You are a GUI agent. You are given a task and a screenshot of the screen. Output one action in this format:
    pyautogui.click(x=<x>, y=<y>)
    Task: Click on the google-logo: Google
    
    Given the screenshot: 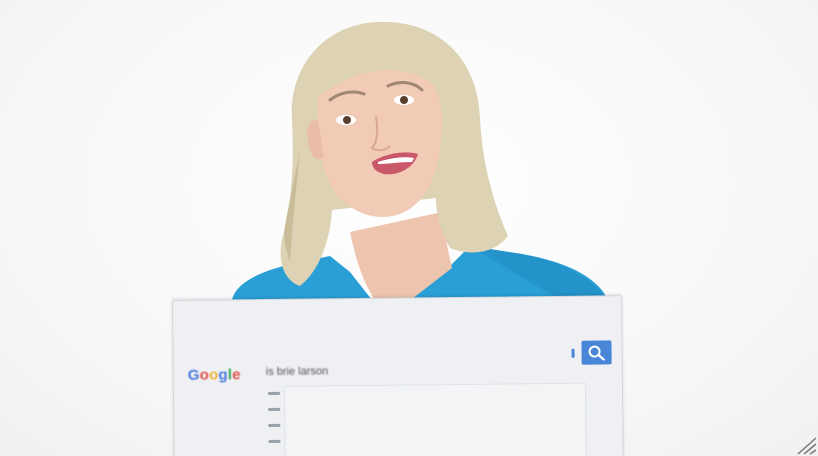 What is the action you would take?
    pyautogui.click(x=214, y=375)
    